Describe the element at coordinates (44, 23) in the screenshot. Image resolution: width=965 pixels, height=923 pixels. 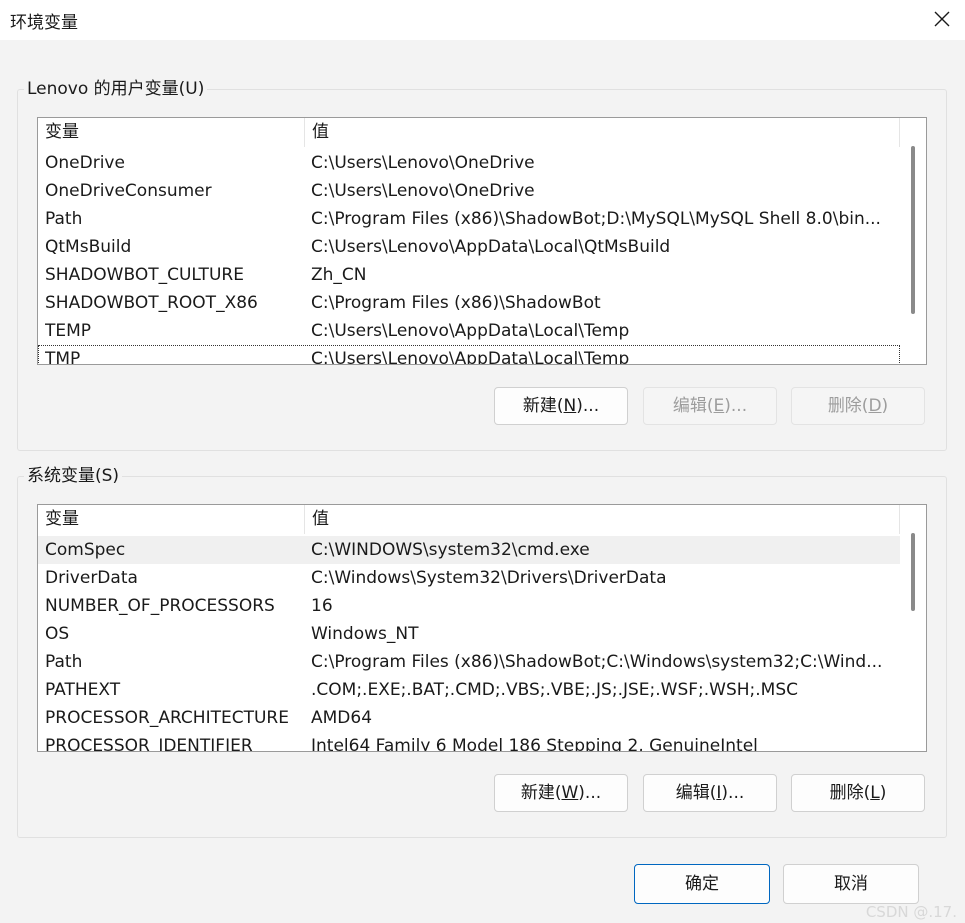
I see `window-title: 环境变量` at that location.